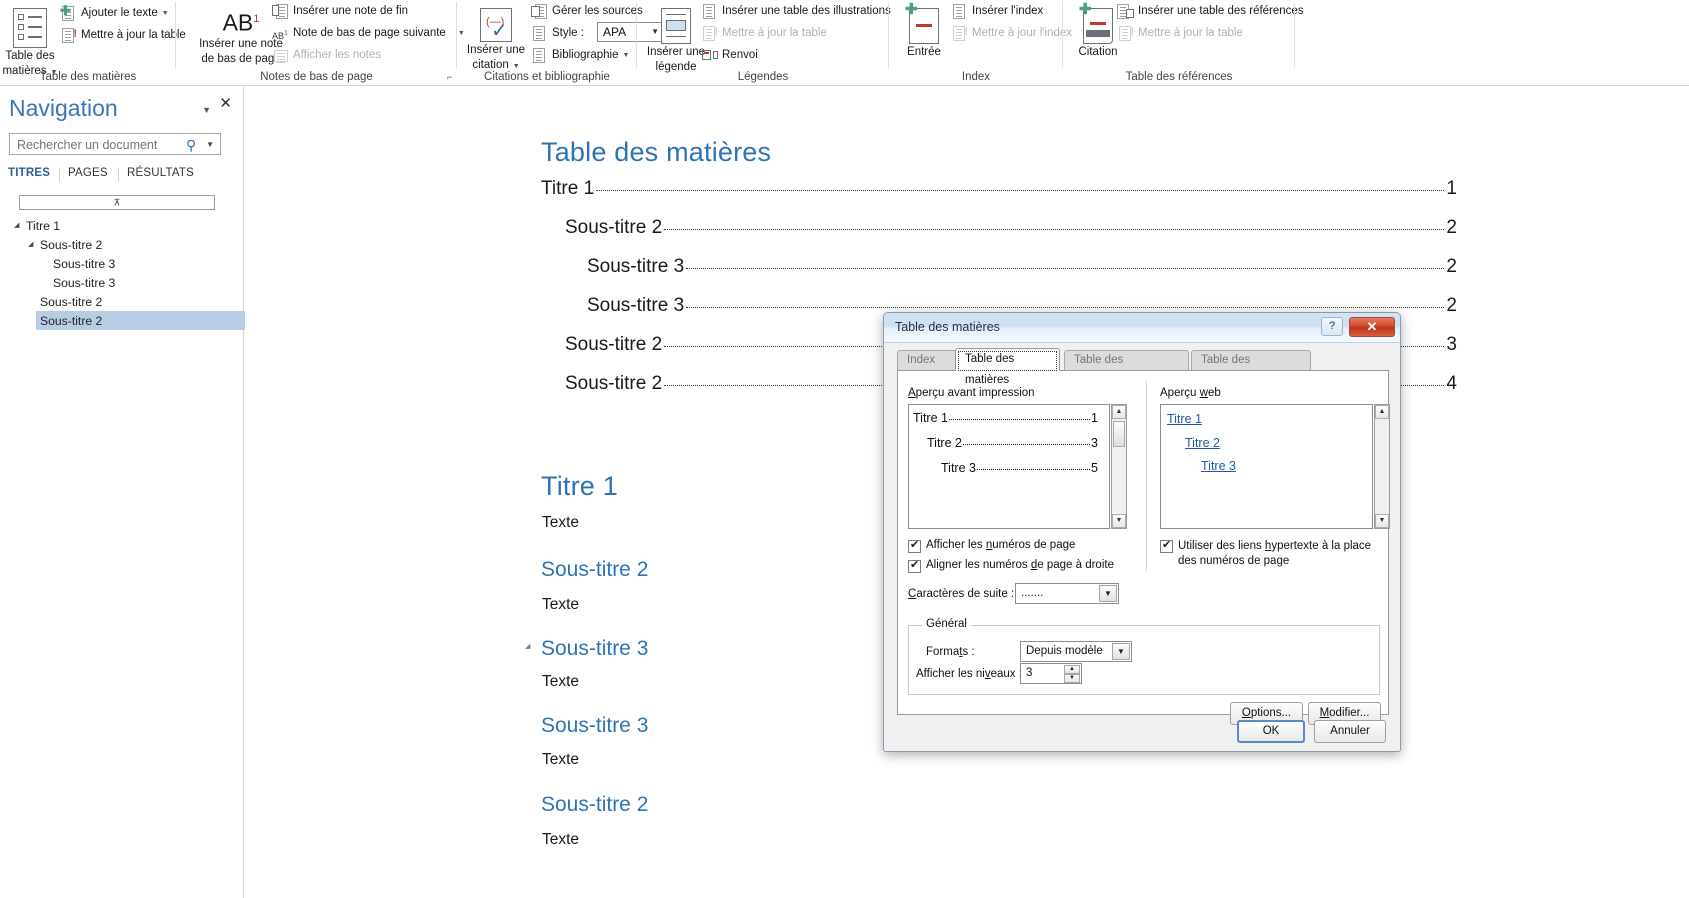 This screenshot has width=1689, height=898. Describe the element at coordinates (1271, 731) in the screenshot. I see `ok-button: OK` at that location.